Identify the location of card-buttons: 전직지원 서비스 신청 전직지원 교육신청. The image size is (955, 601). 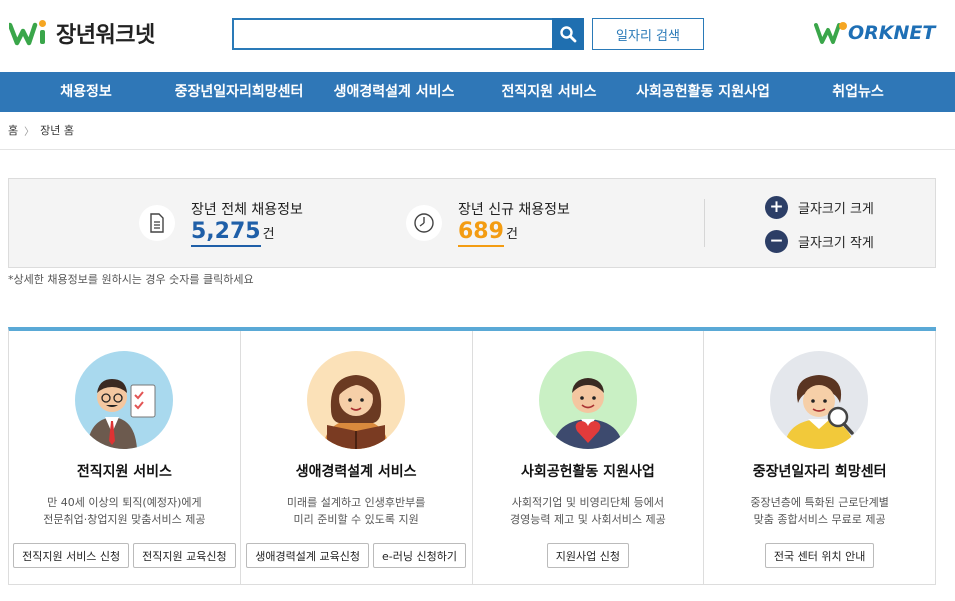
(124, 555).